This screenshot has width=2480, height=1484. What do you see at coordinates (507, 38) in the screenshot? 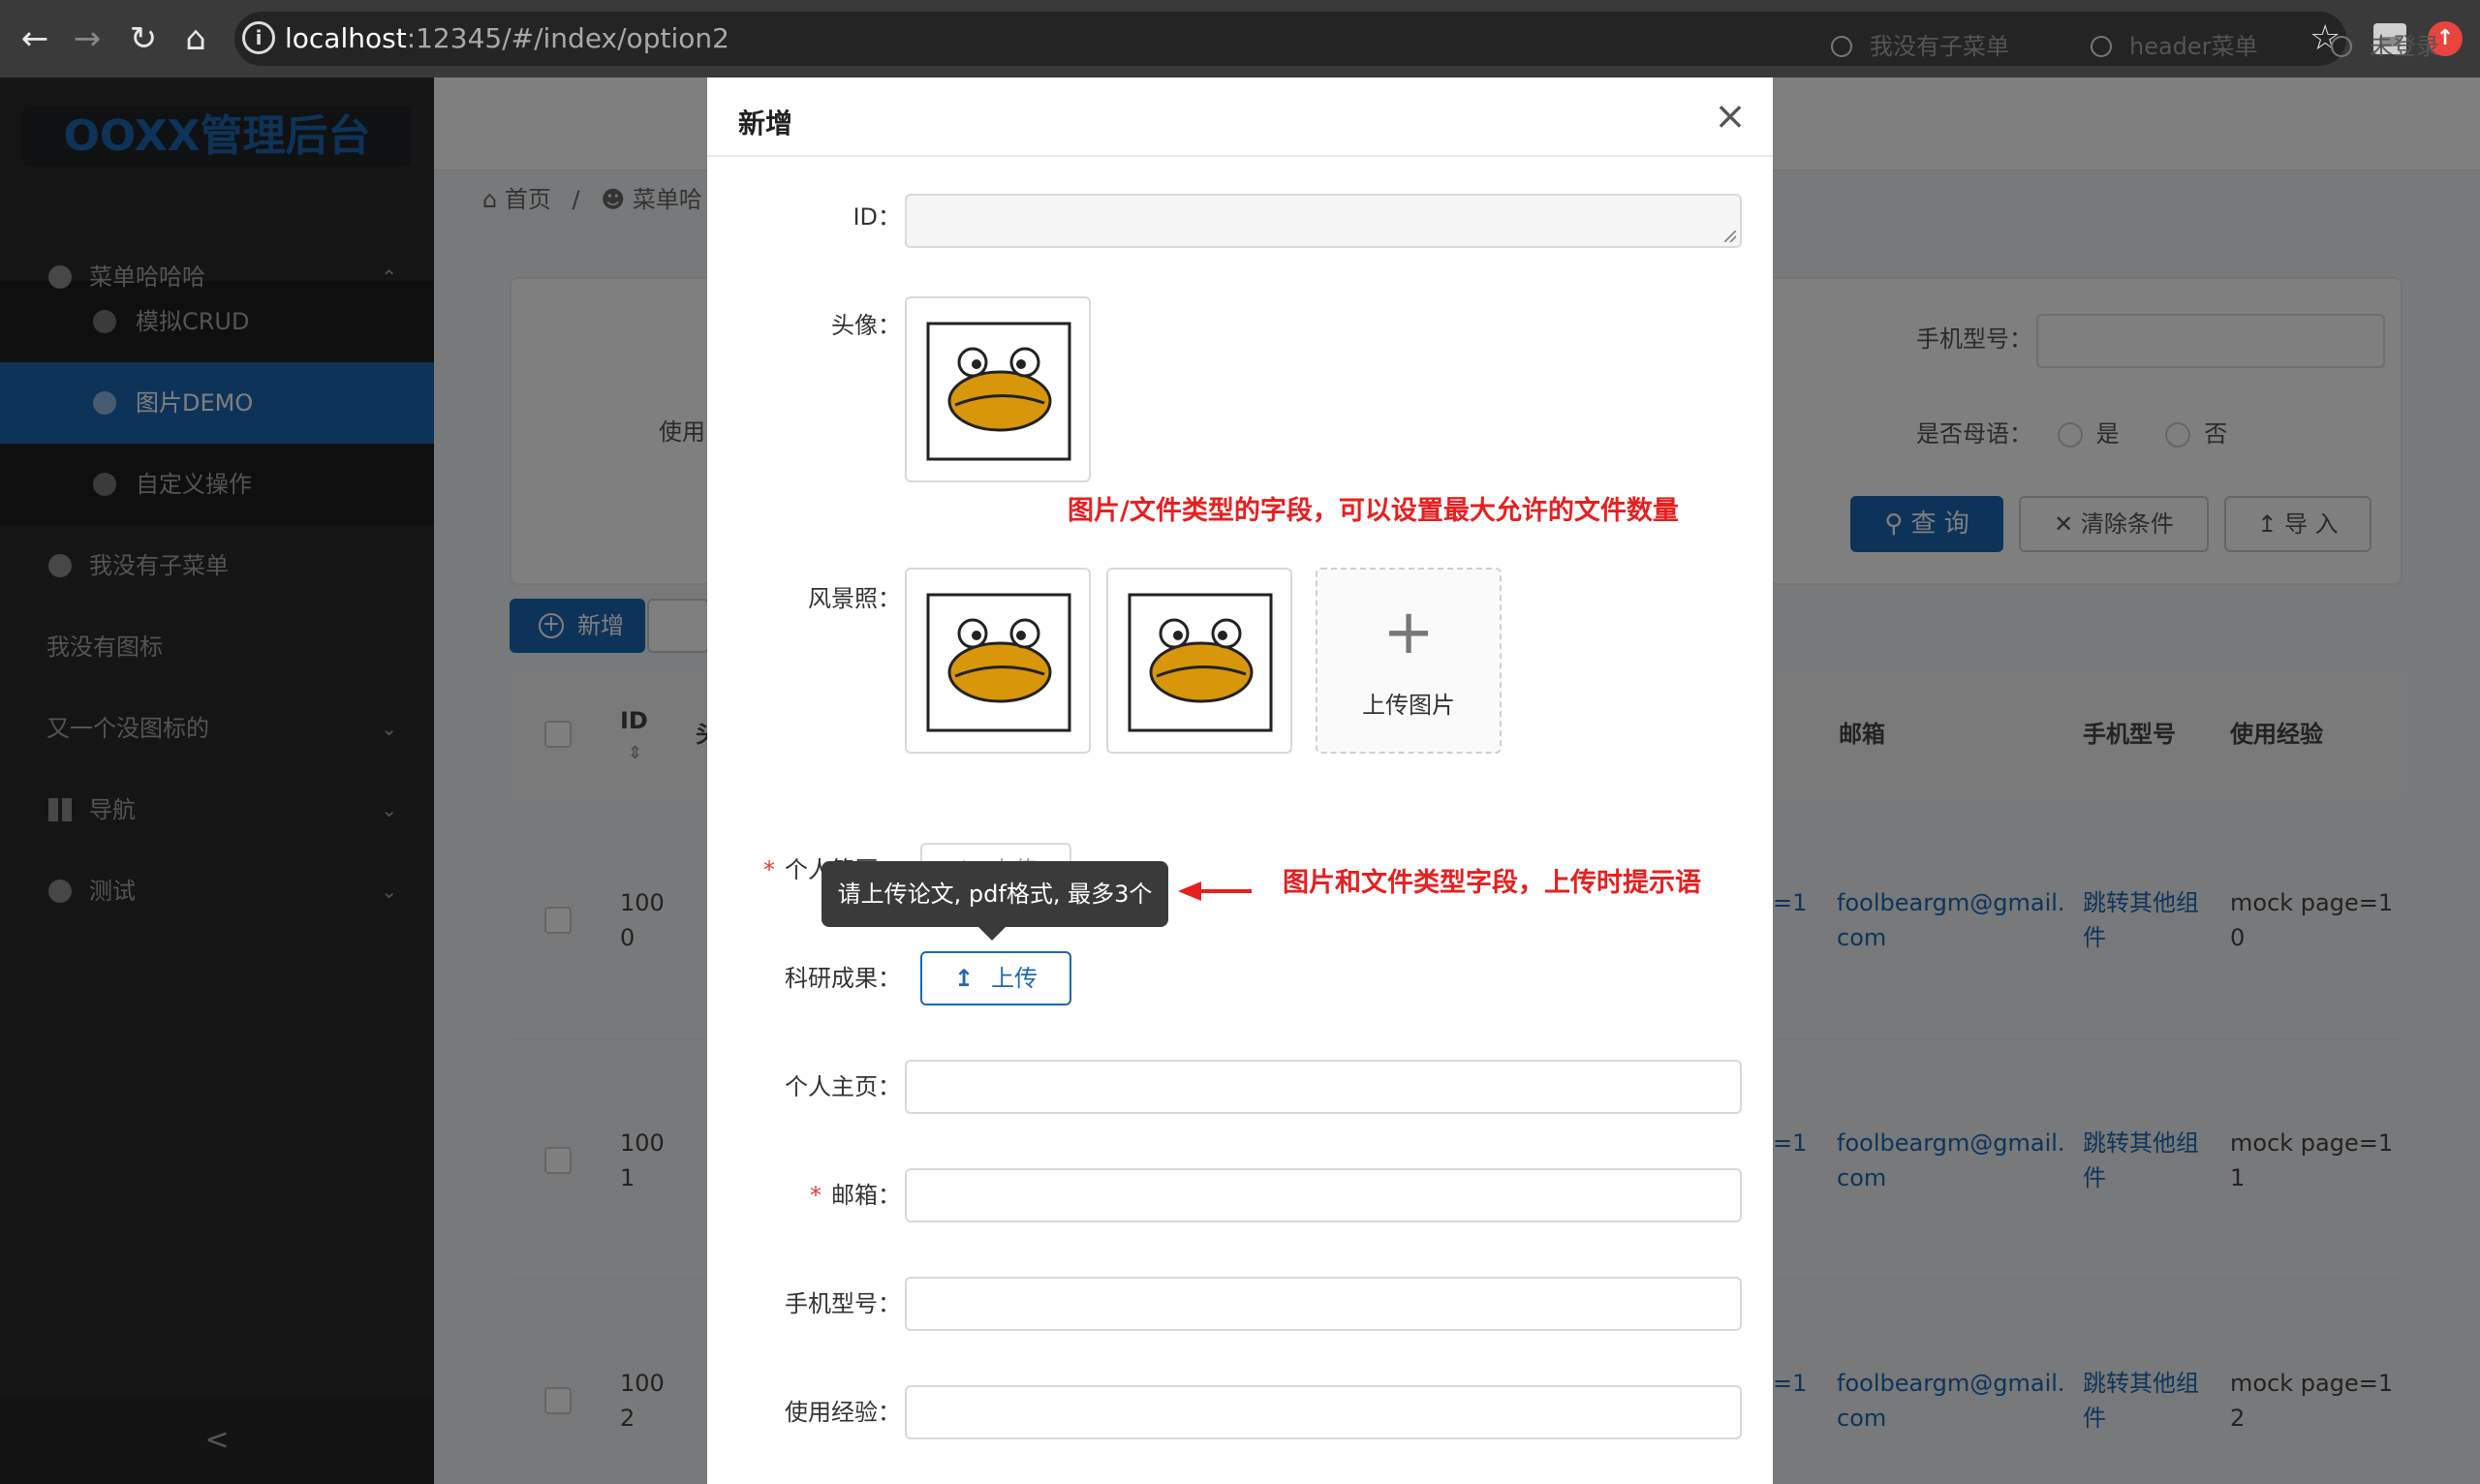
I see `url-text: localhost:12345/#/index/option2` at bounding box center [507, 38].